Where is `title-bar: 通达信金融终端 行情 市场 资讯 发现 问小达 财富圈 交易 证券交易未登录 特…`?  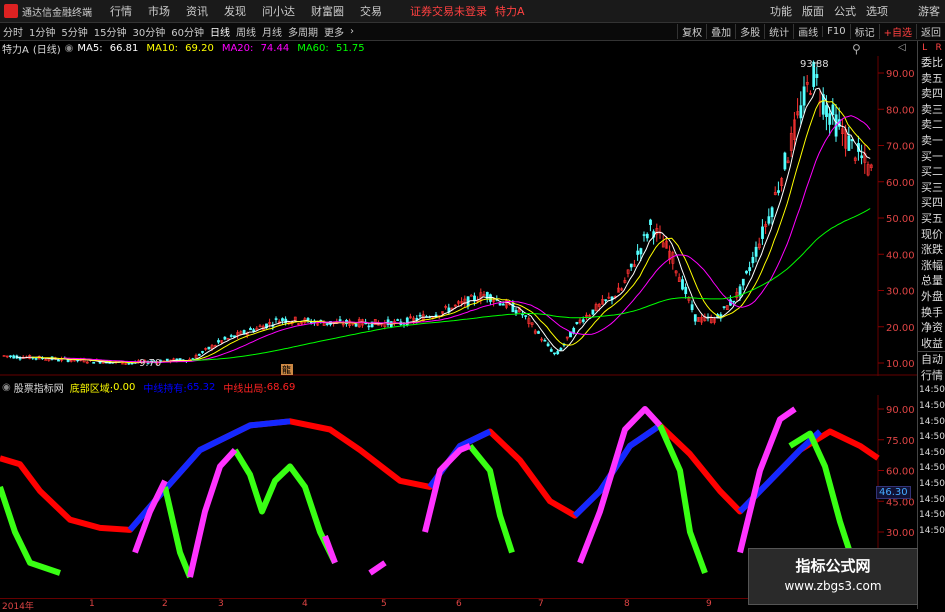 title-bar: 通达信金融终端 行情 市场 资讯 发现 问小达 财富圈 交易 证券交易未登录 特… is located at coordinates (472, 11).